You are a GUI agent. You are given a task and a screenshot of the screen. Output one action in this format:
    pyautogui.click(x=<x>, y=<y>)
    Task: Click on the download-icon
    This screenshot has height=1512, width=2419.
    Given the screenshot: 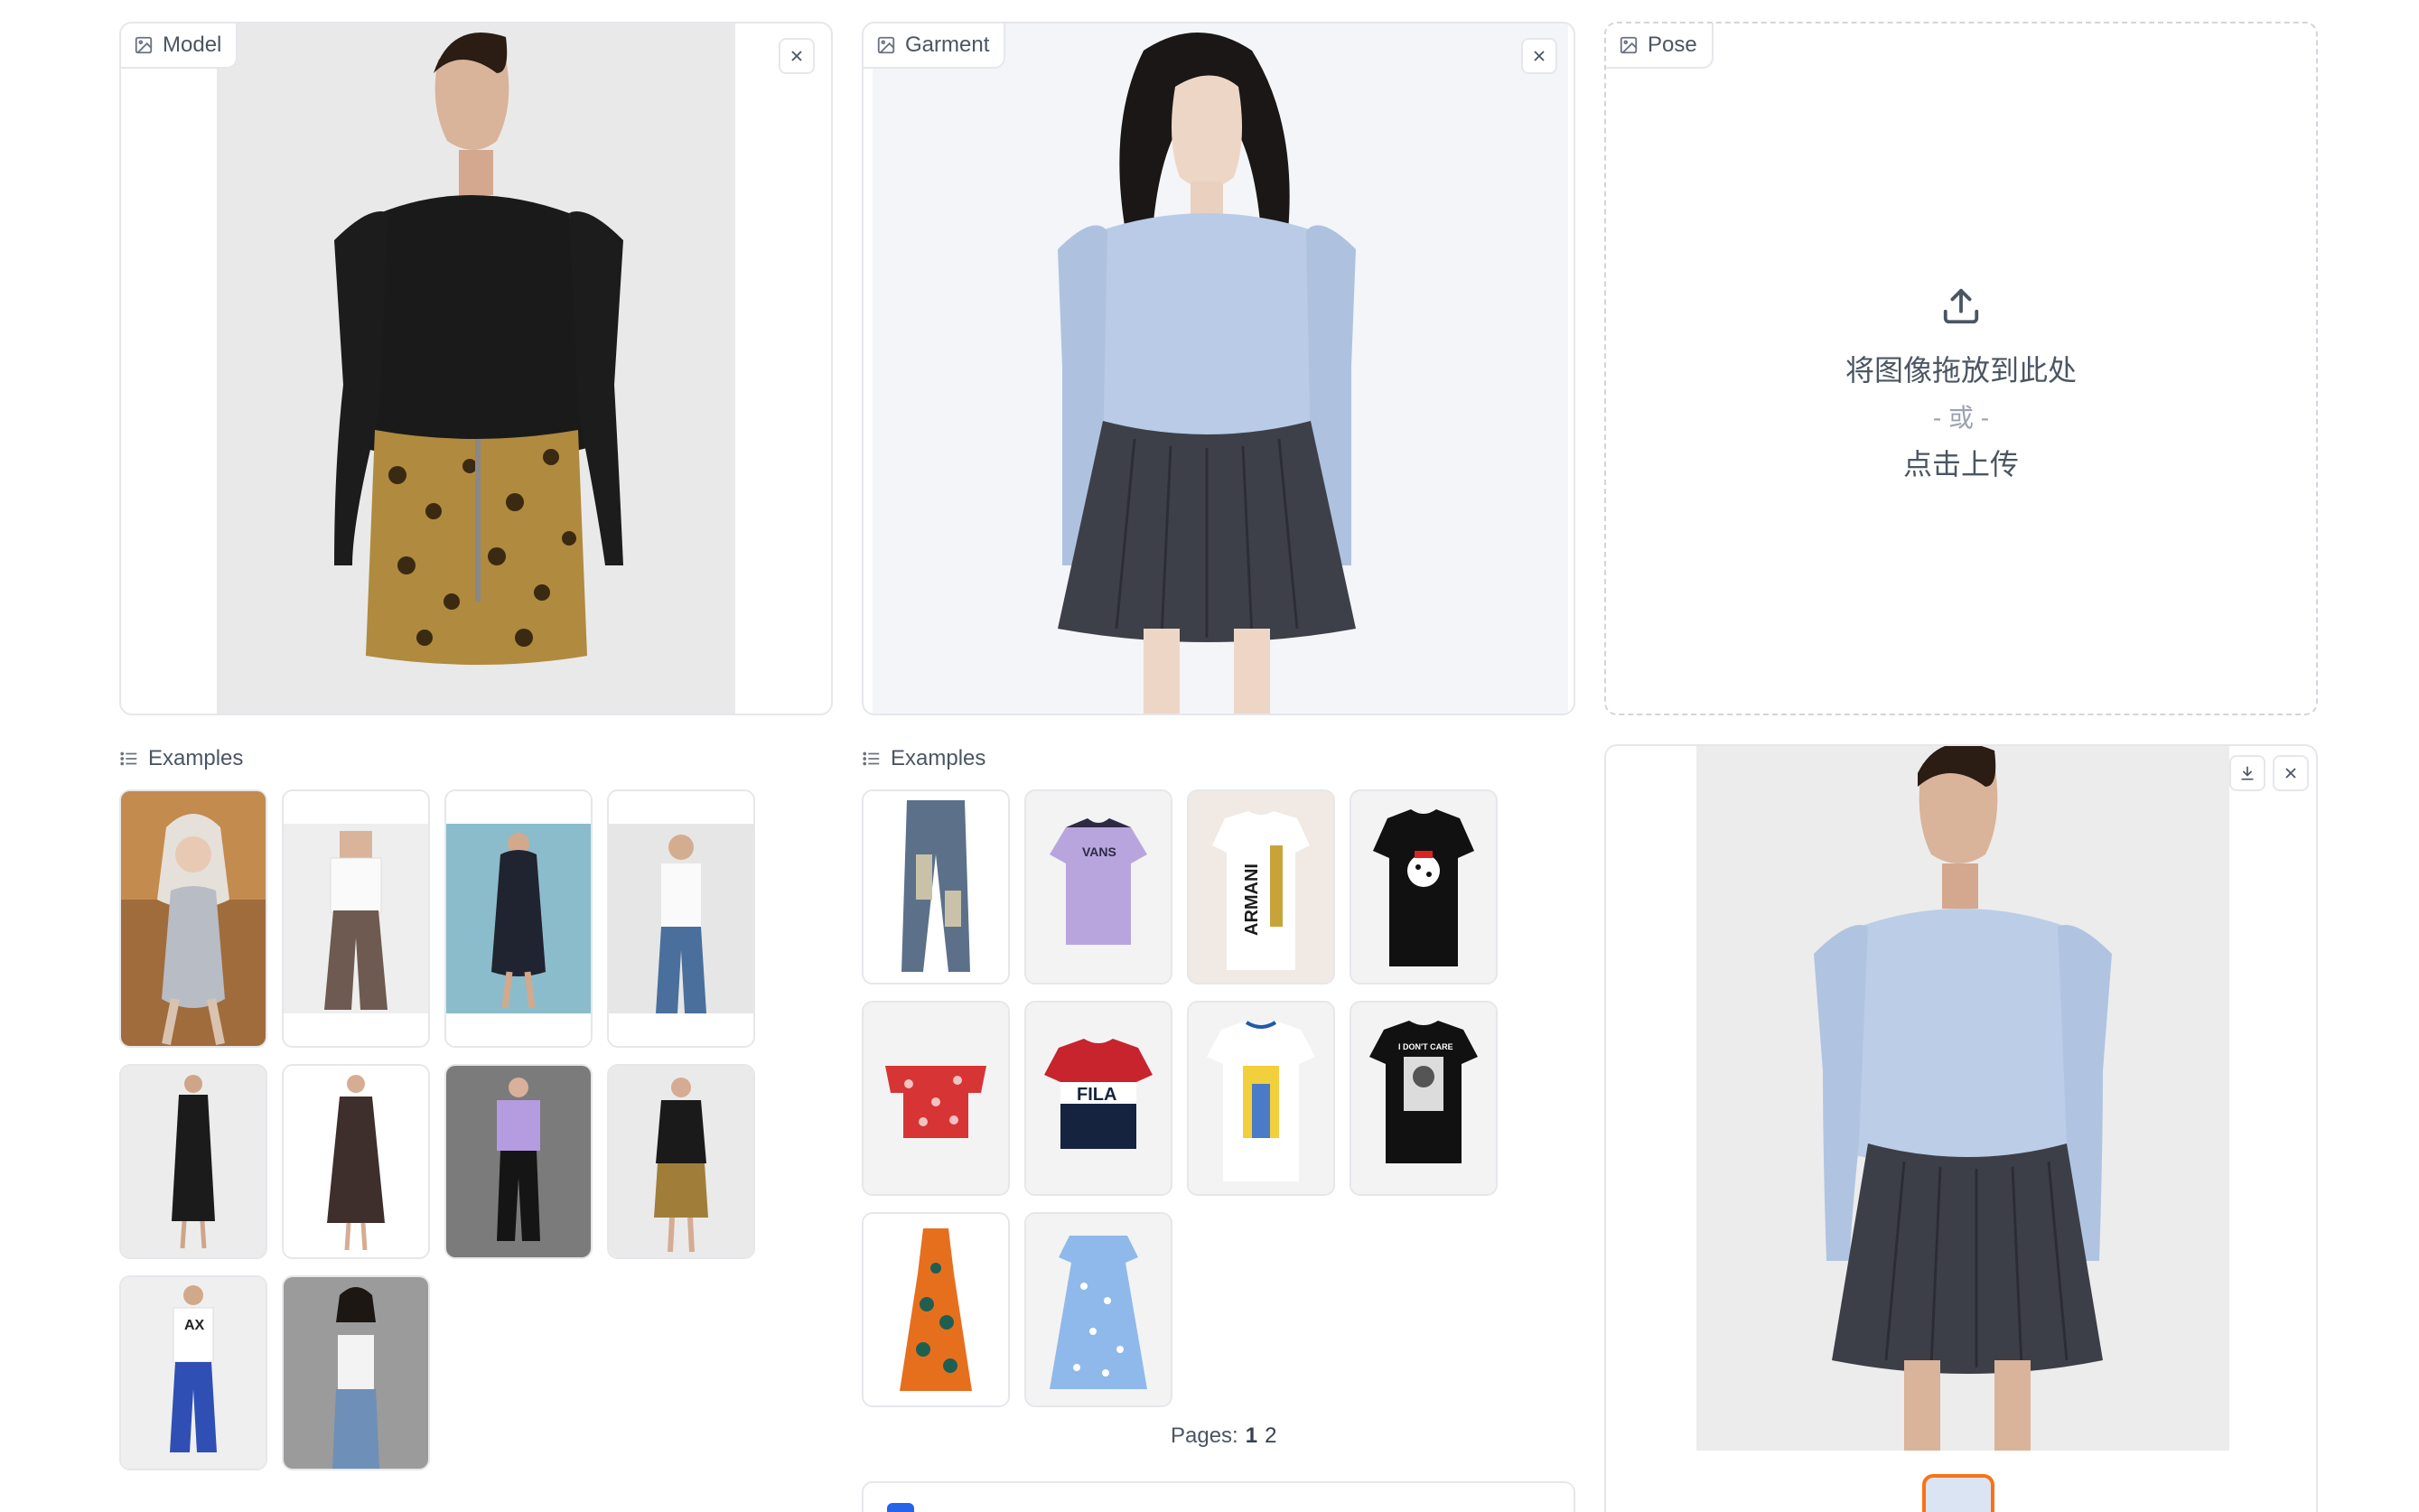 What is the action you would take?
    pyautogui.click(x=2247, y=773)
    